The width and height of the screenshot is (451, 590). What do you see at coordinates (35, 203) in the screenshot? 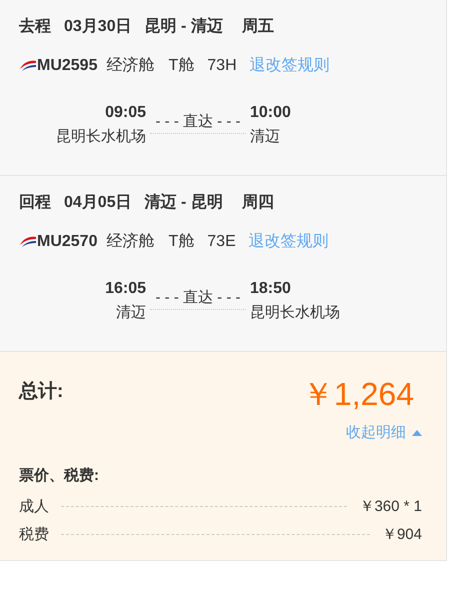
I see `trip-direction: 回程` at bounding box center [35, 203].